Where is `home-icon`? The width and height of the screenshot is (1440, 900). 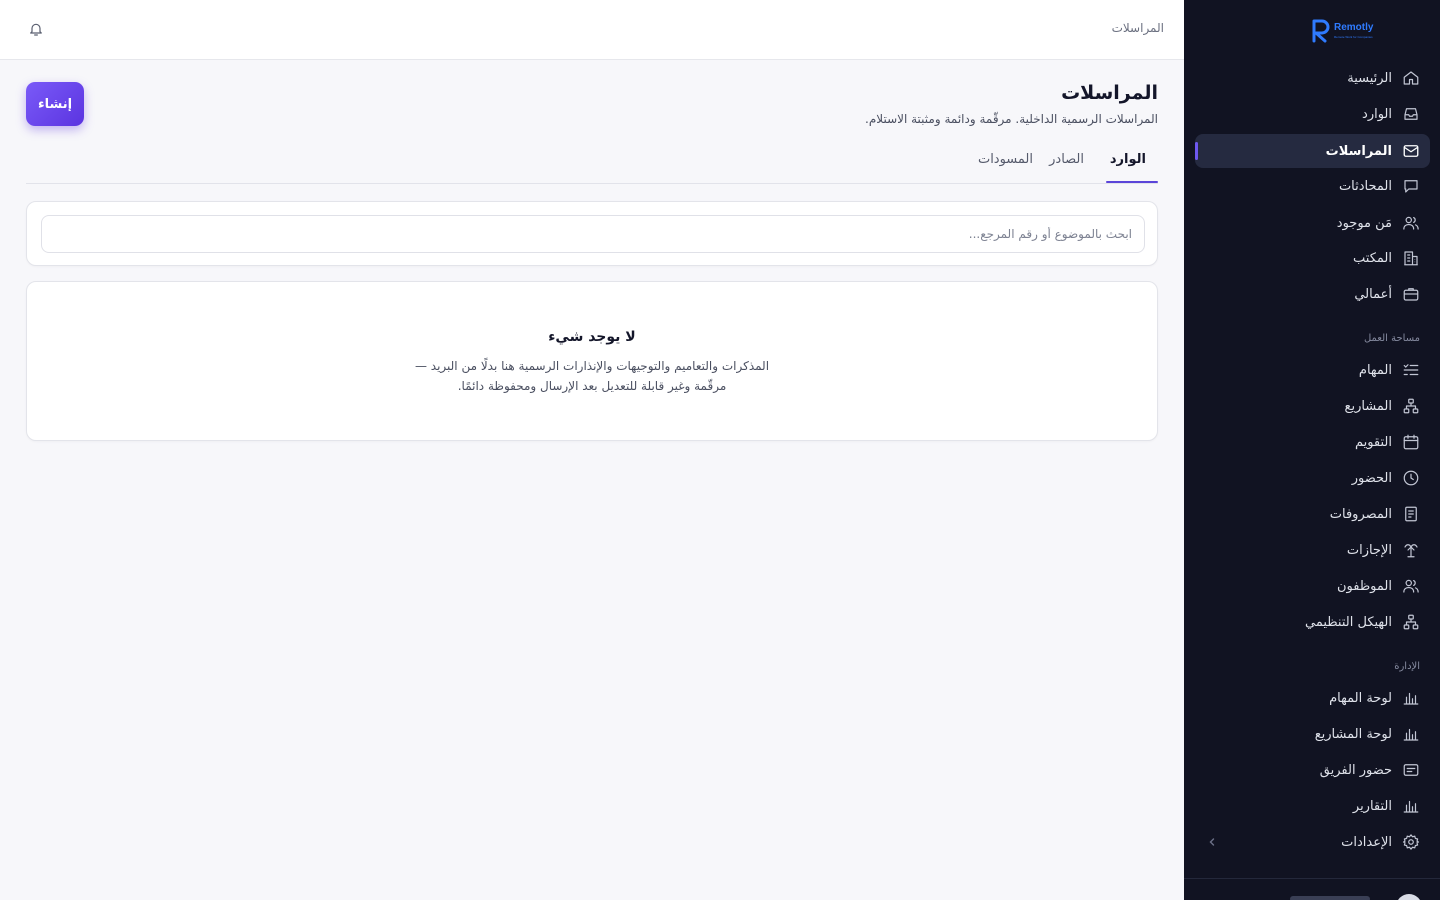 home-icon is located at coordinates (1411, 78).